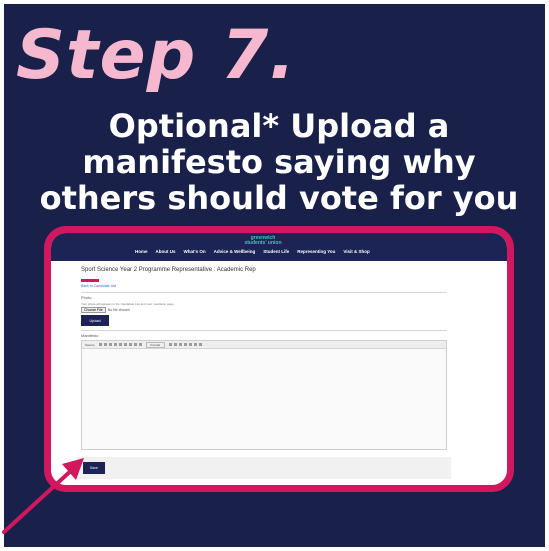 The image size is (549, 551). I want to click on headline-line-3: others should vote for you, so click(279, 198).